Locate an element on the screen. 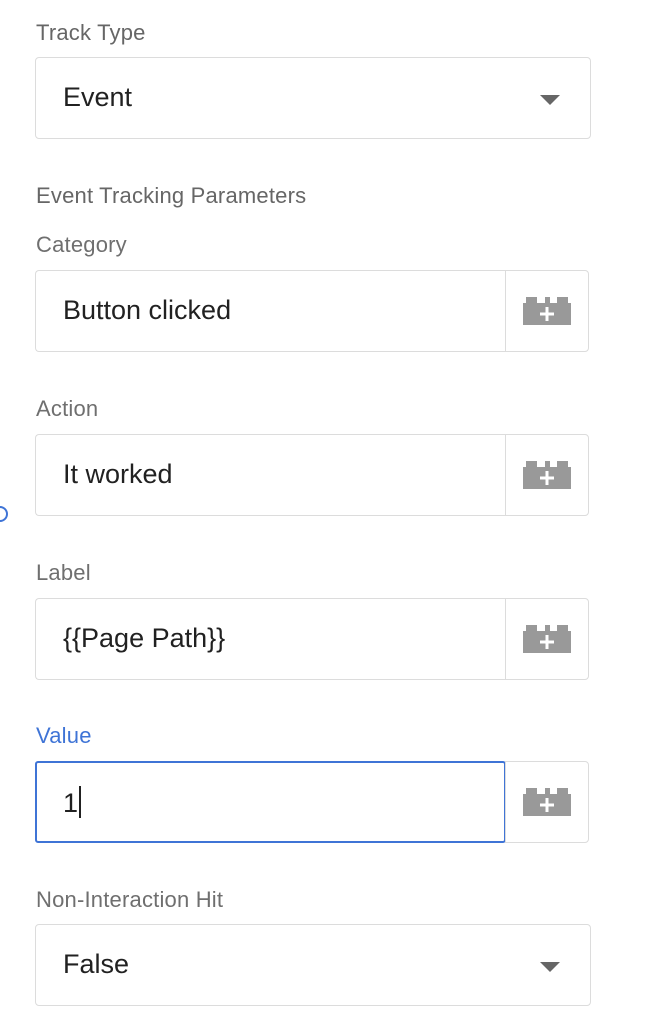 The image size is (656, 1024). category-variable-button is located at coordinates (547, 311).